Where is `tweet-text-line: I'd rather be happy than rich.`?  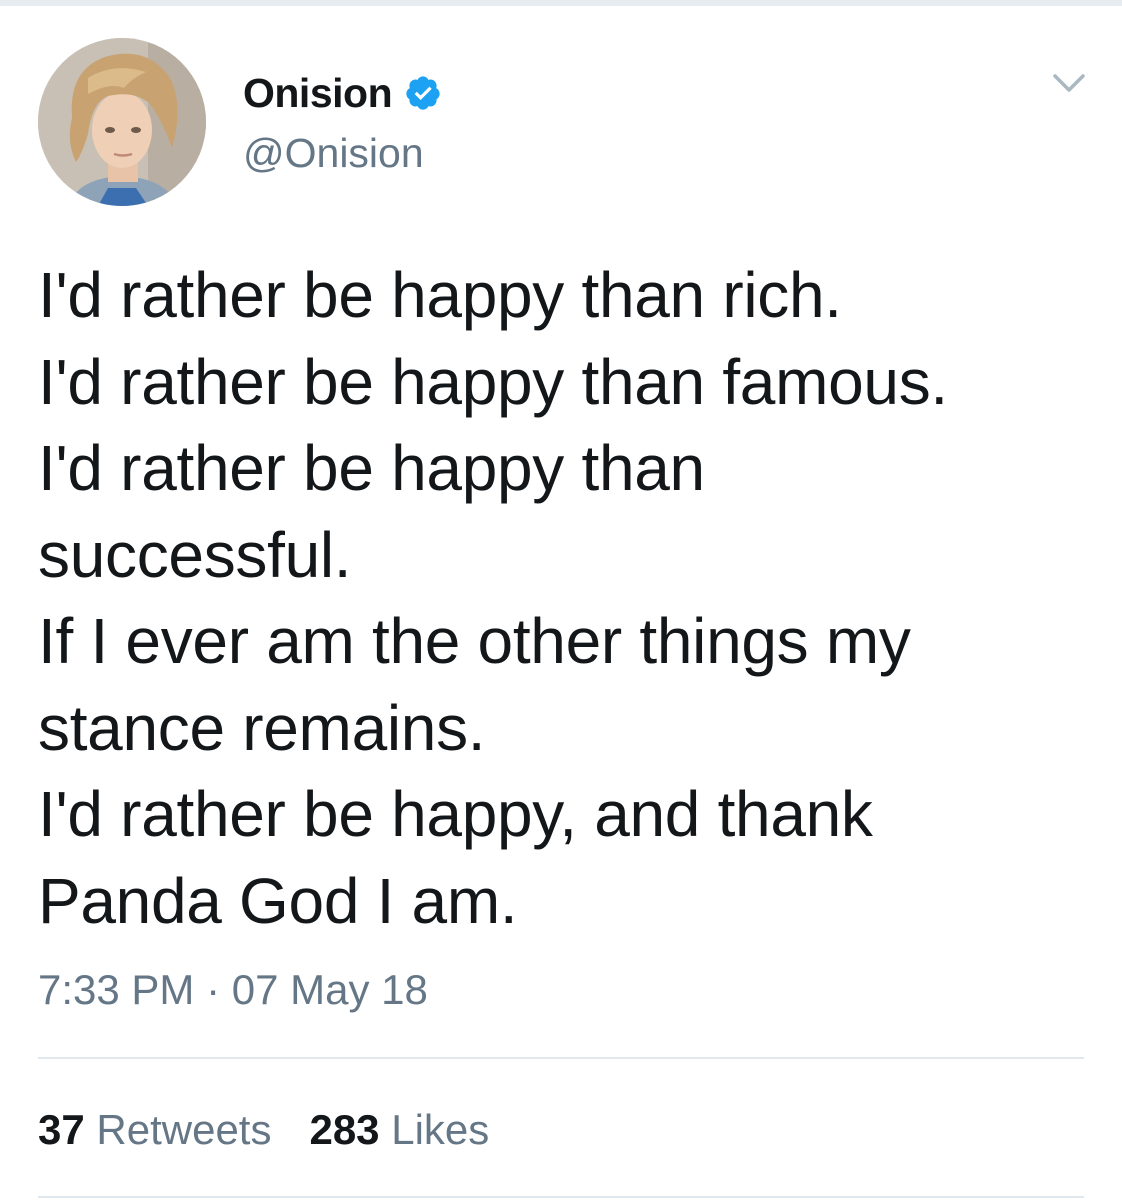
tweet-text-line: I'd rather be happy than rich. is located at coordinates (440, 295).